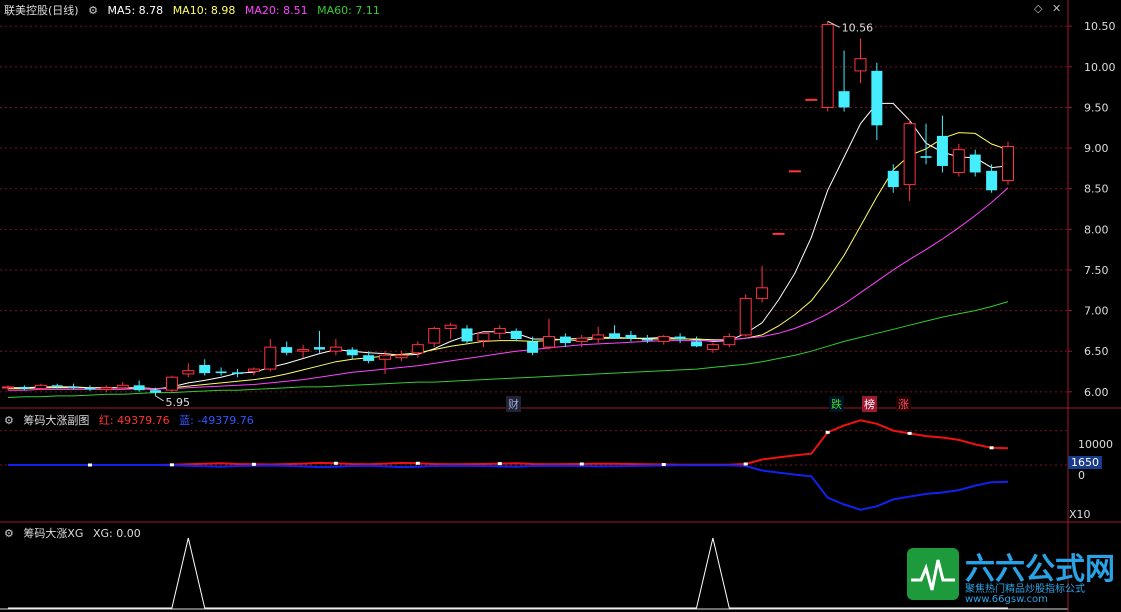 The height and width of the screenshot is (612, 1121). I want to click on red-value-label: 红: 49379.76, so click(134, 420).